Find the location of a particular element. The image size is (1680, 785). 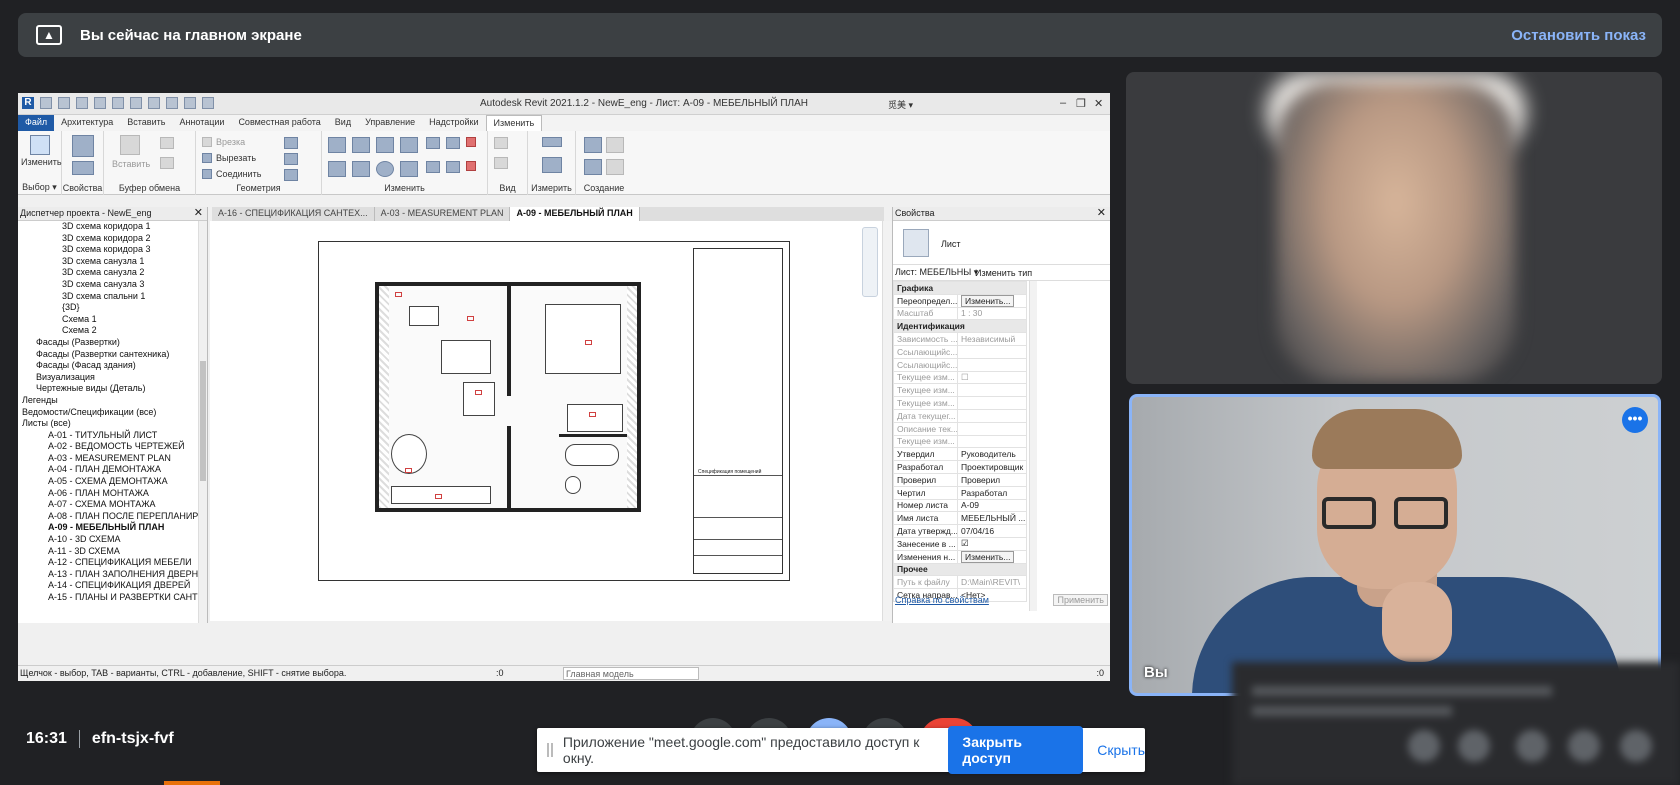

tab-collaborate: Совместная работа is located at coordinates (279, 123).